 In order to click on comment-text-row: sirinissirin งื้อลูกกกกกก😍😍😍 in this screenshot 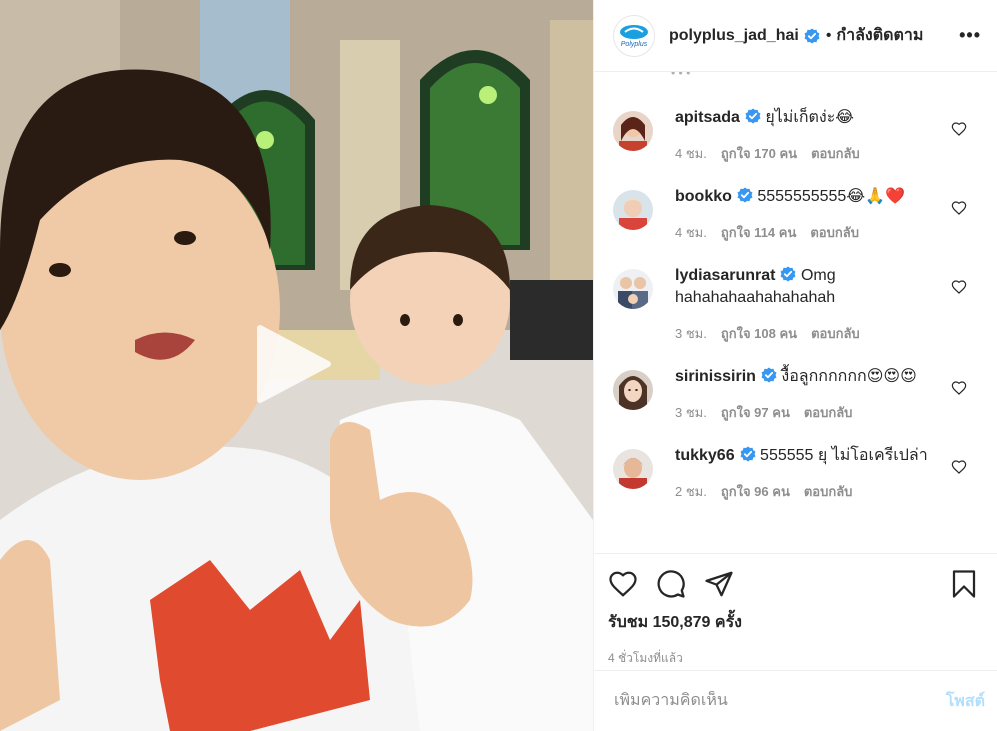, I will do `click(813, 377)`.